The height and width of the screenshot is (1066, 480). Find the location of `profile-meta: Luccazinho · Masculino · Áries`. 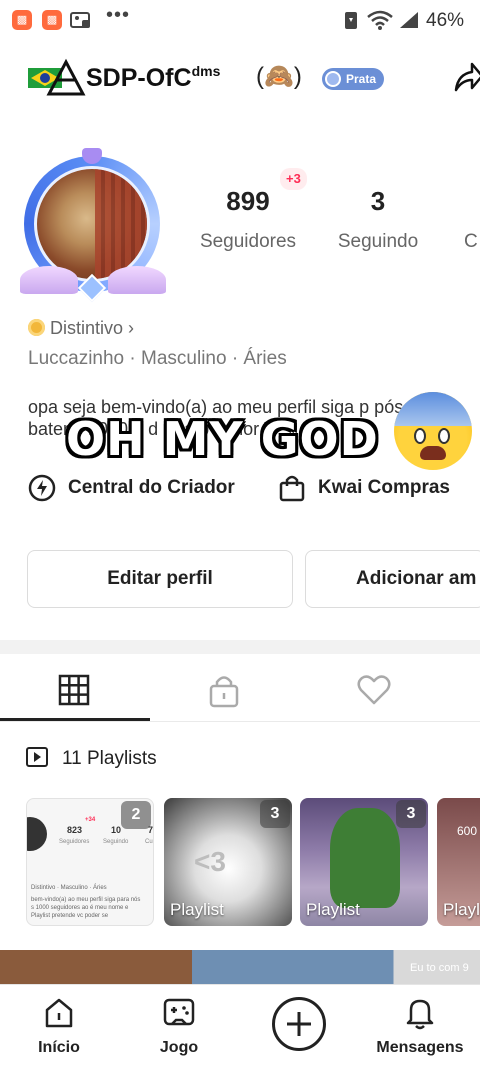

profile-meta: Luccazinho · Masculino · Áries is located at coordinates (157, 358).